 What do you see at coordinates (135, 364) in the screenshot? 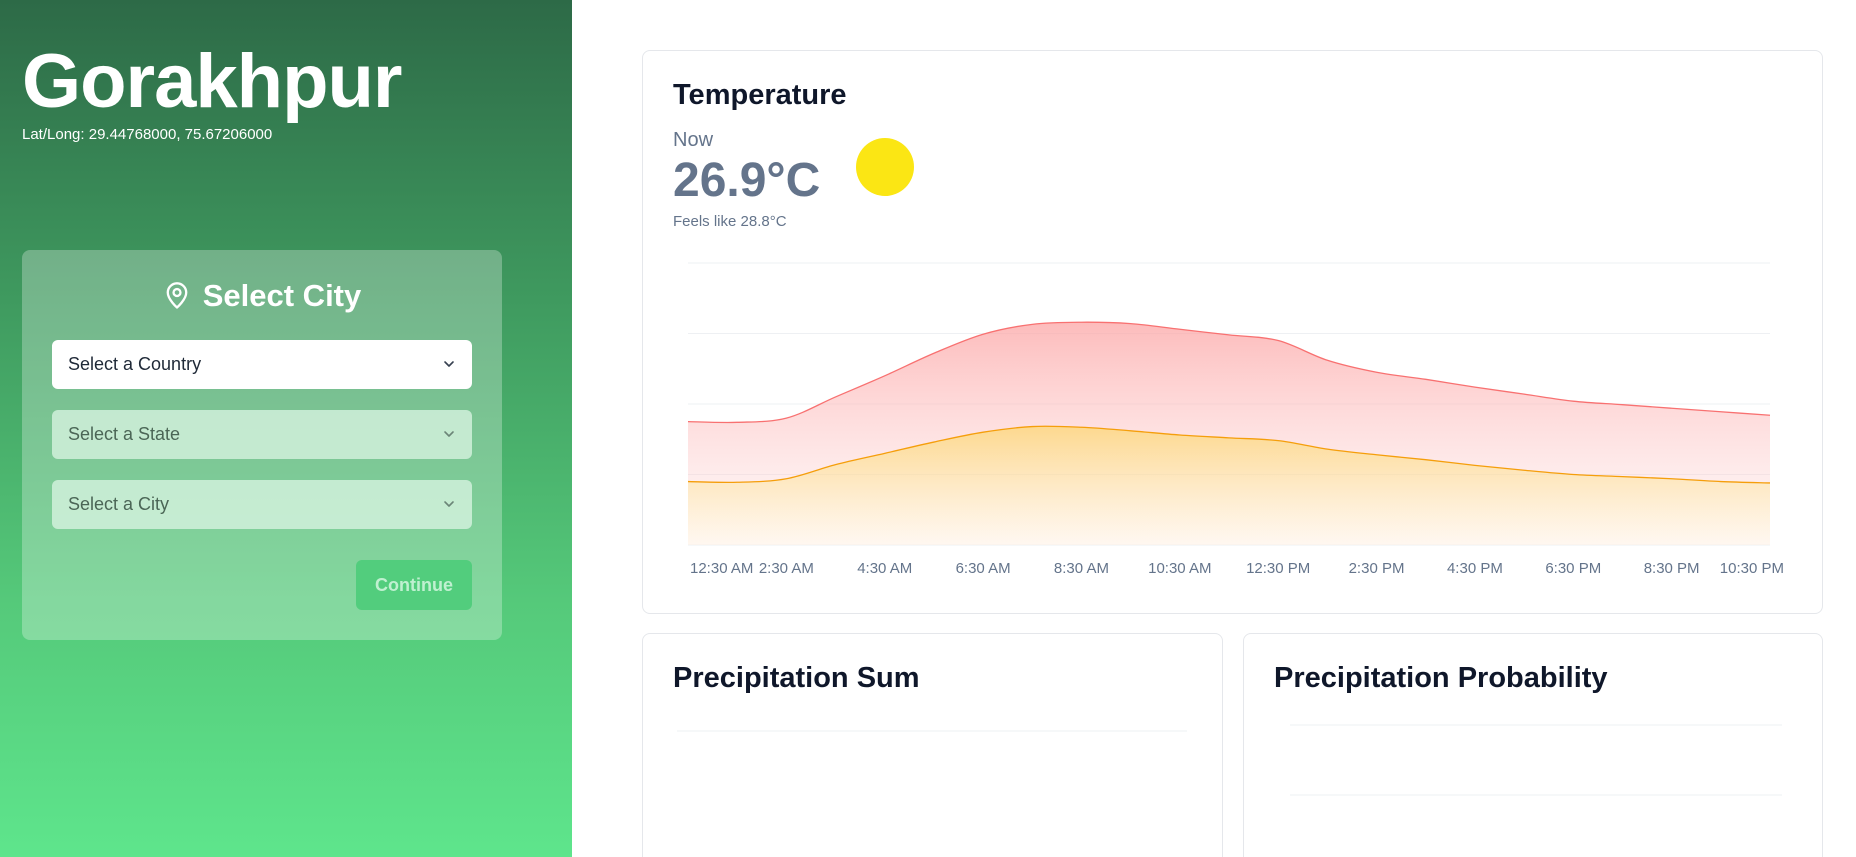
I see `country-select-value: Select a Country` at bounding box center [135, 364].